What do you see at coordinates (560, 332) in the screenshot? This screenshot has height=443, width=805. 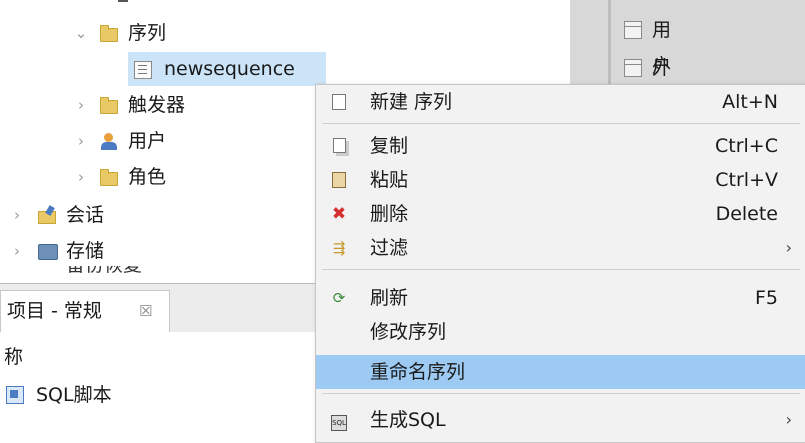 I see `menu-item-modify-sequence: 修改序列` at bounding box center [560, 332].